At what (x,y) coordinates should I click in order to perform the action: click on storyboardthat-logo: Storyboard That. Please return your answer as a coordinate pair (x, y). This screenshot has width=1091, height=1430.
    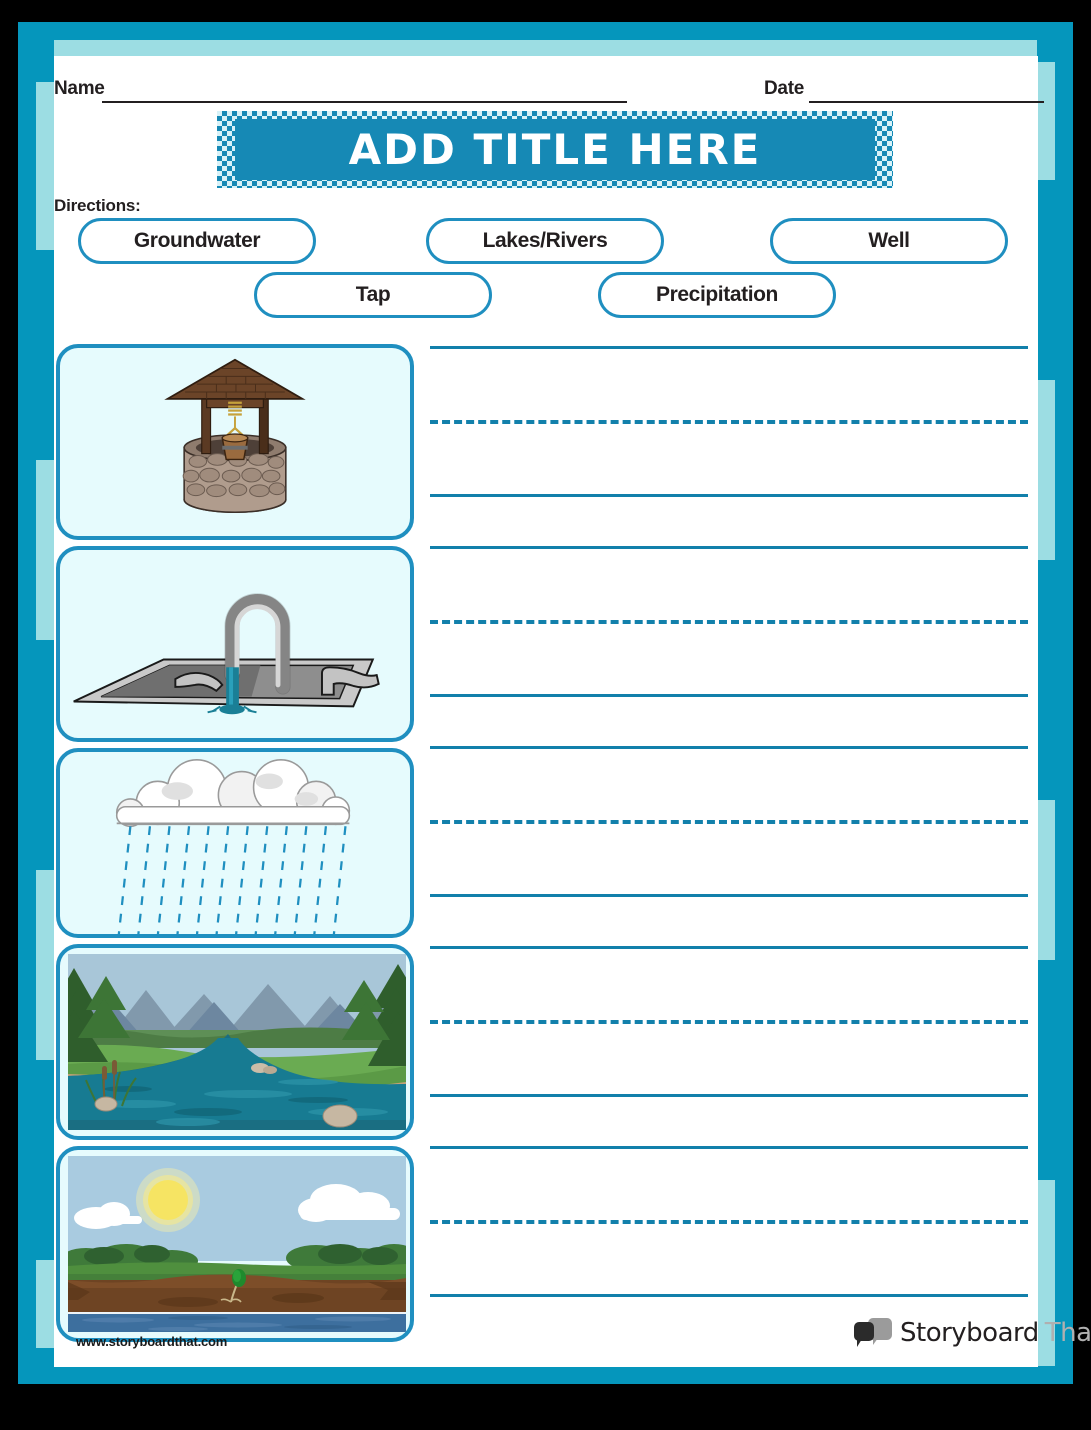
    Looking at the image, I should click on (972, 1333).